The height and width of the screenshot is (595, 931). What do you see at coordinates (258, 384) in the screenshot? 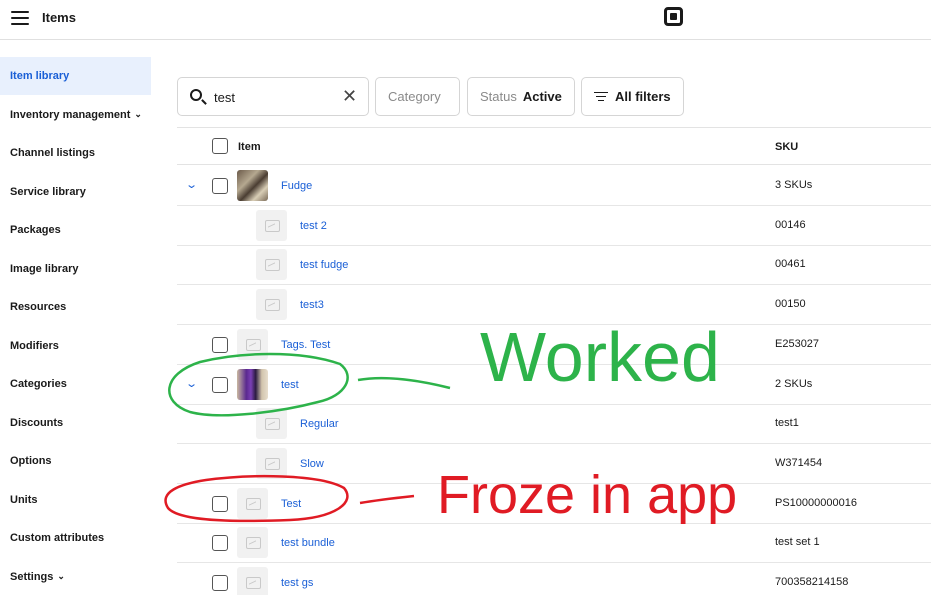
I see `worked-circle-mark` at bounding box center [258, 384].